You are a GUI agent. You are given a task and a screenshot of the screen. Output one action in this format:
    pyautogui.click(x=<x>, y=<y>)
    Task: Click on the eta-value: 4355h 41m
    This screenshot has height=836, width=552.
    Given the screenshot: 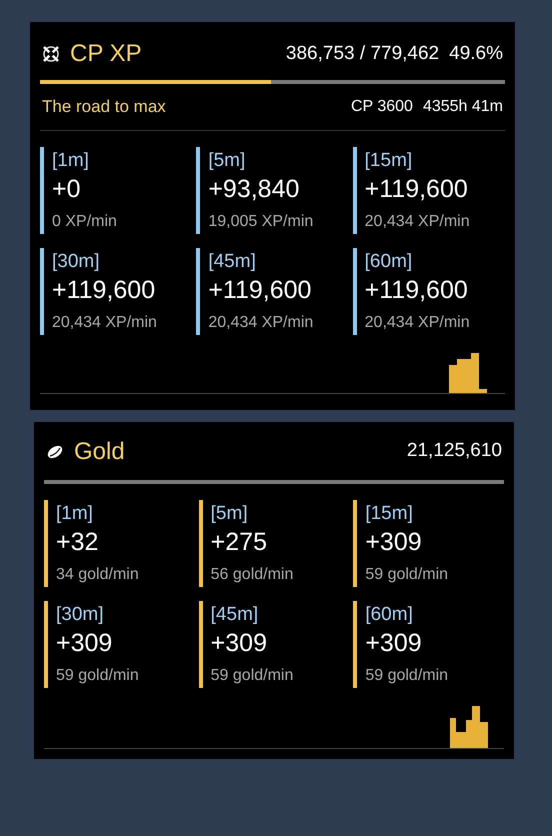 What is the action you would take?
    pyautogui.click(x=462, y=106)
    